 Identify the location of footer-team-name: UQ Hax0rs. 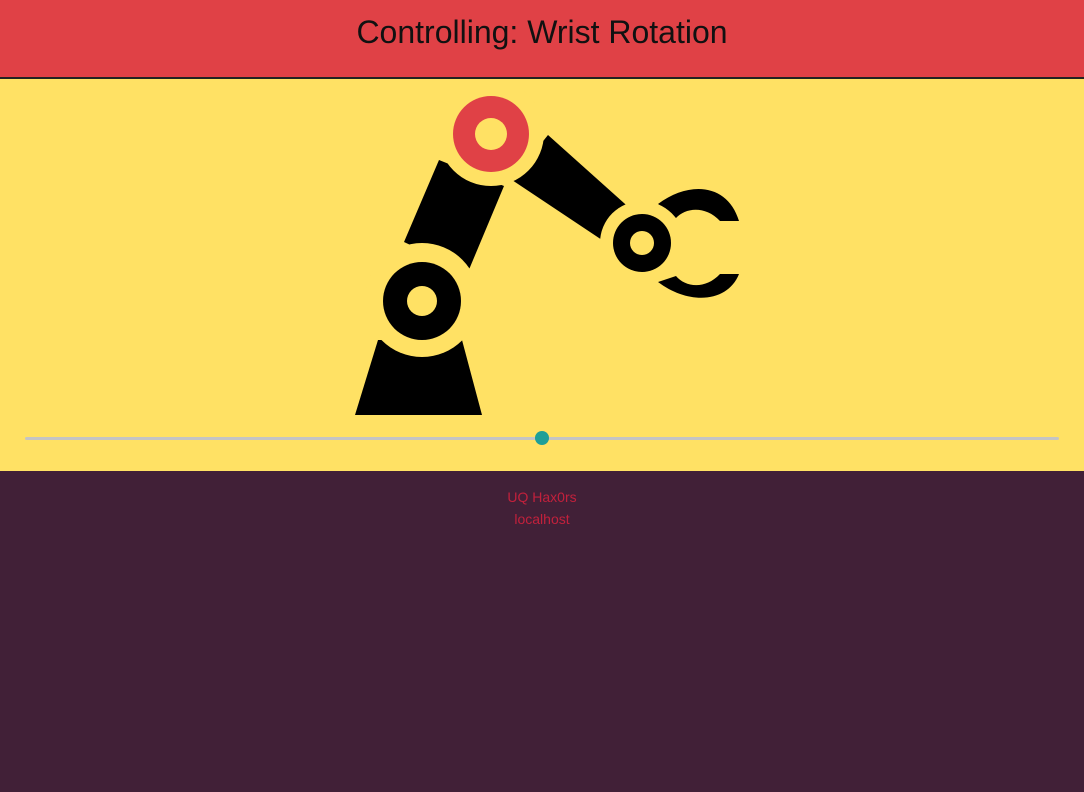
(542, 497).